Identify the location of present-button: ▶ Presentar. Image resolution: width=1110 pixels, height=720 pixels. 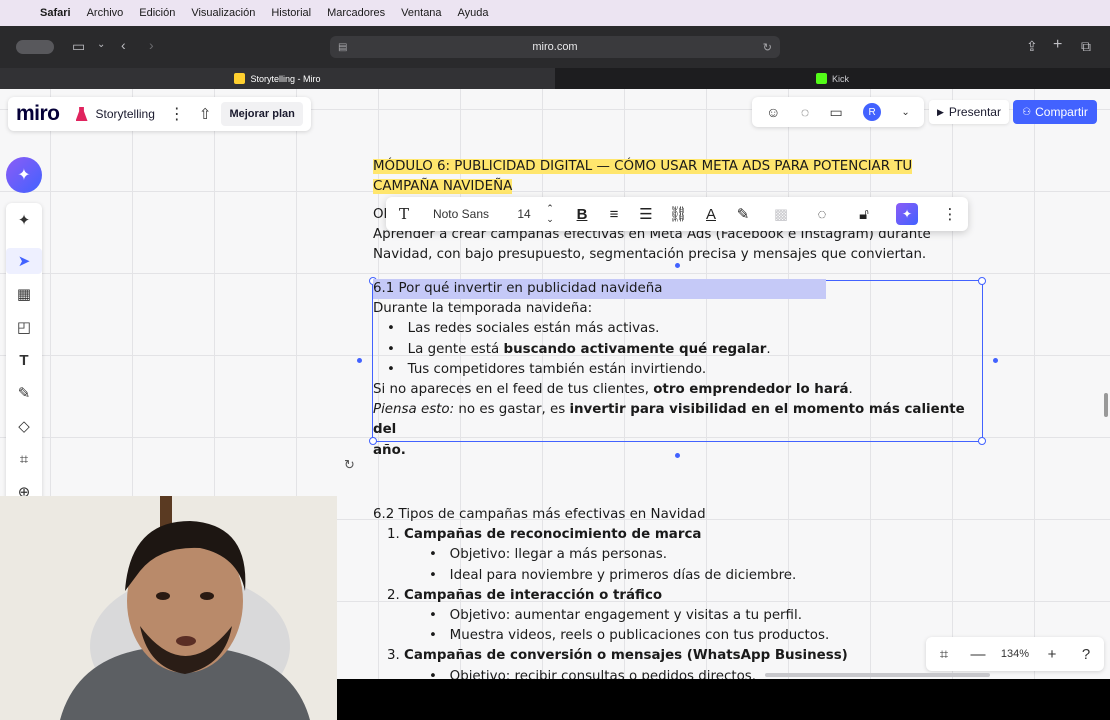
(969, 112).